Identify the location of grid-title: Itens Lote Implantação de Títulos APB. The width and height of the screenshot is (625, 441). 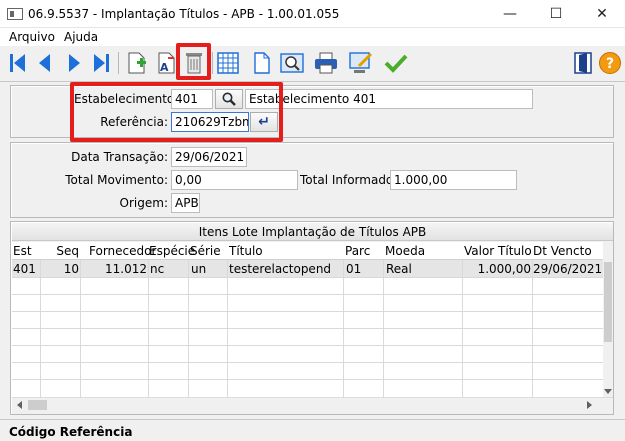
(312, 232).